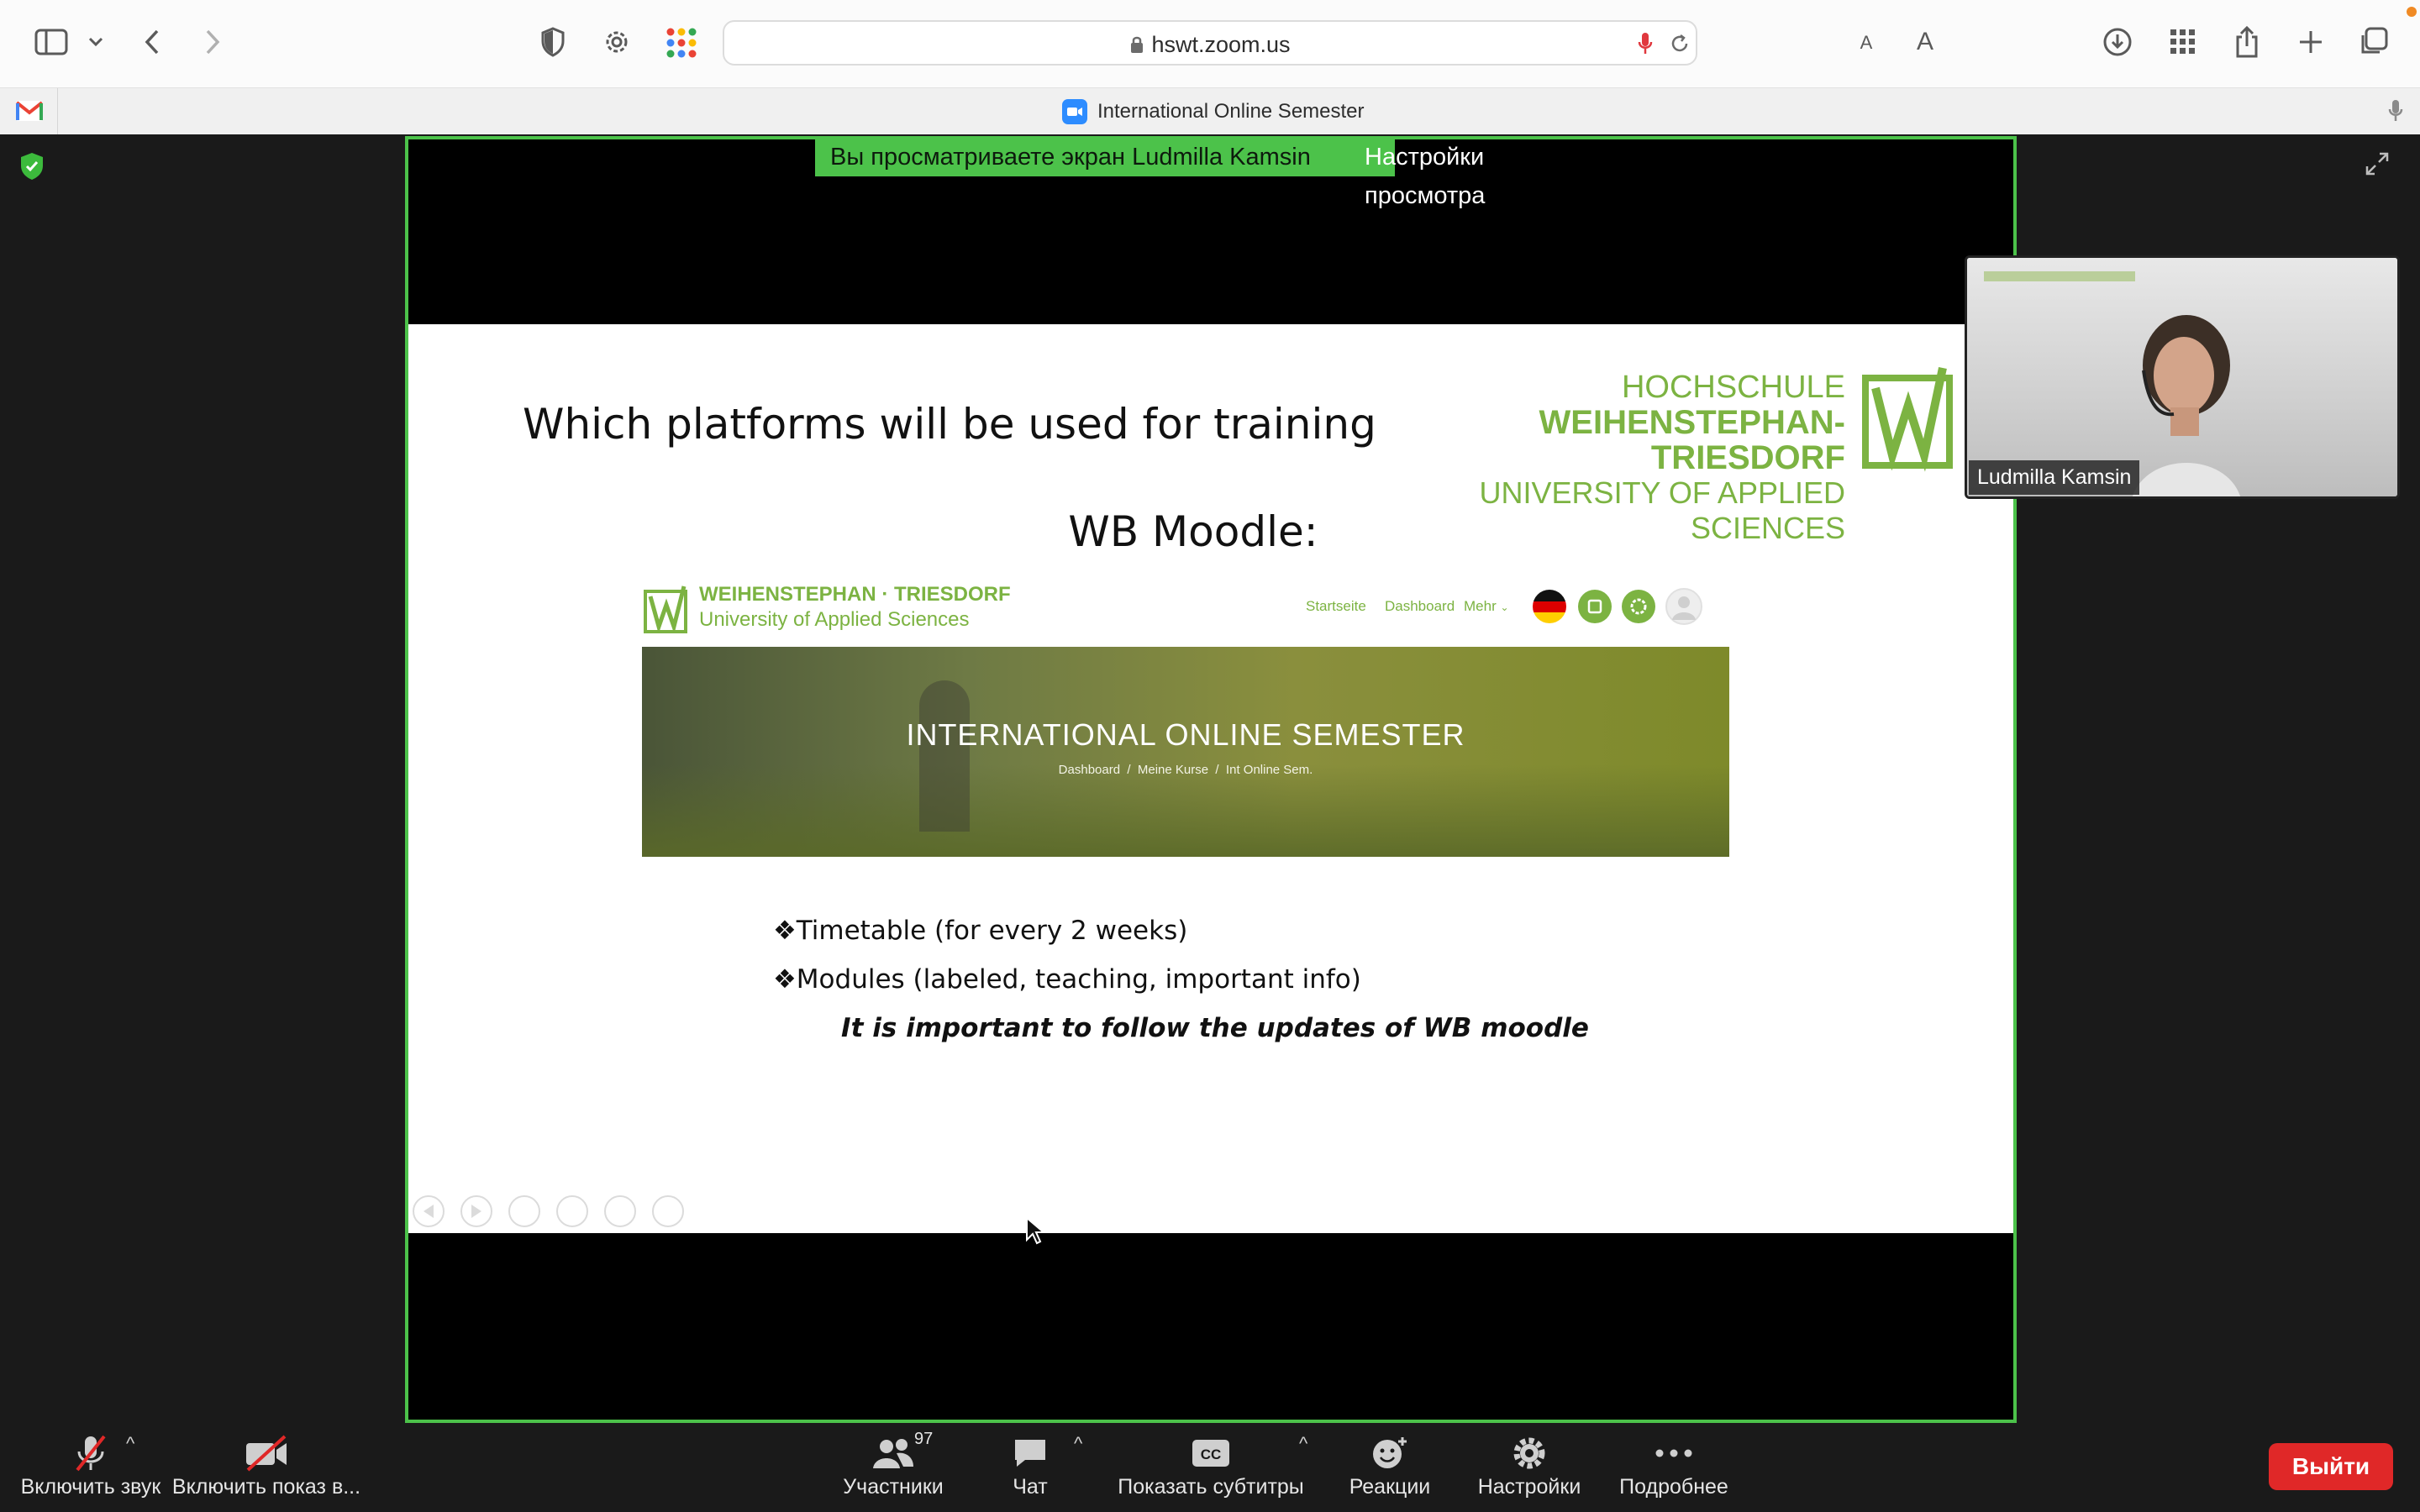 The height and width of the screenshot is (1512, 2420). Describe the element at coordinates (90, 1487) in the screenshot. I see `unmute-label: Включить звук` at that location.